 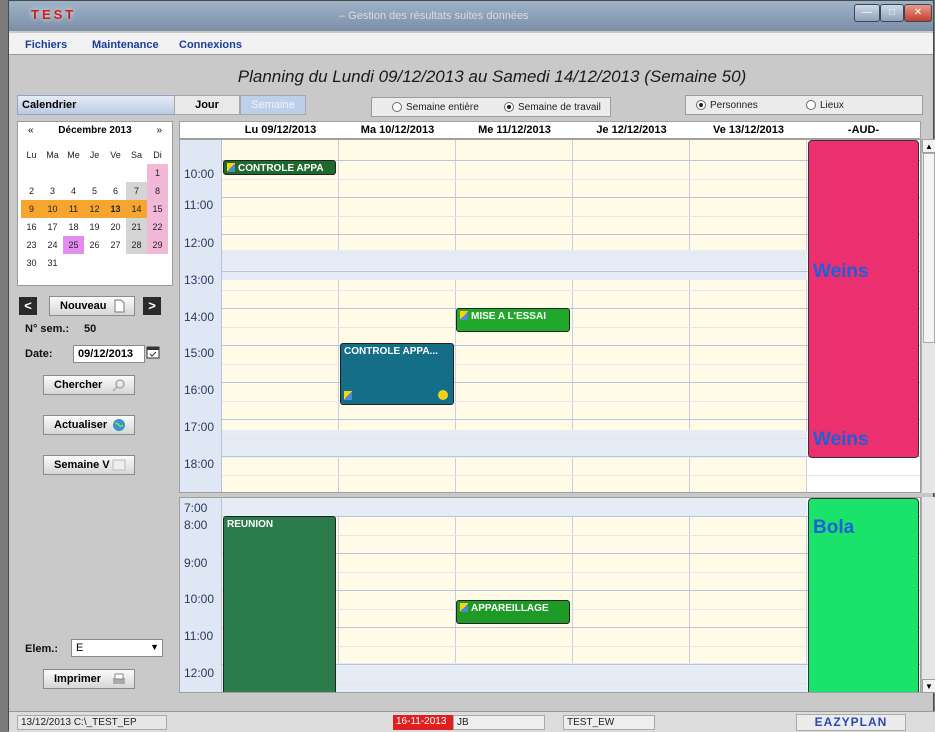 What do you see at coordinates (94, 191) in the screenshot?
I see `calendar-day: 5` at bounding box center [94, 191].